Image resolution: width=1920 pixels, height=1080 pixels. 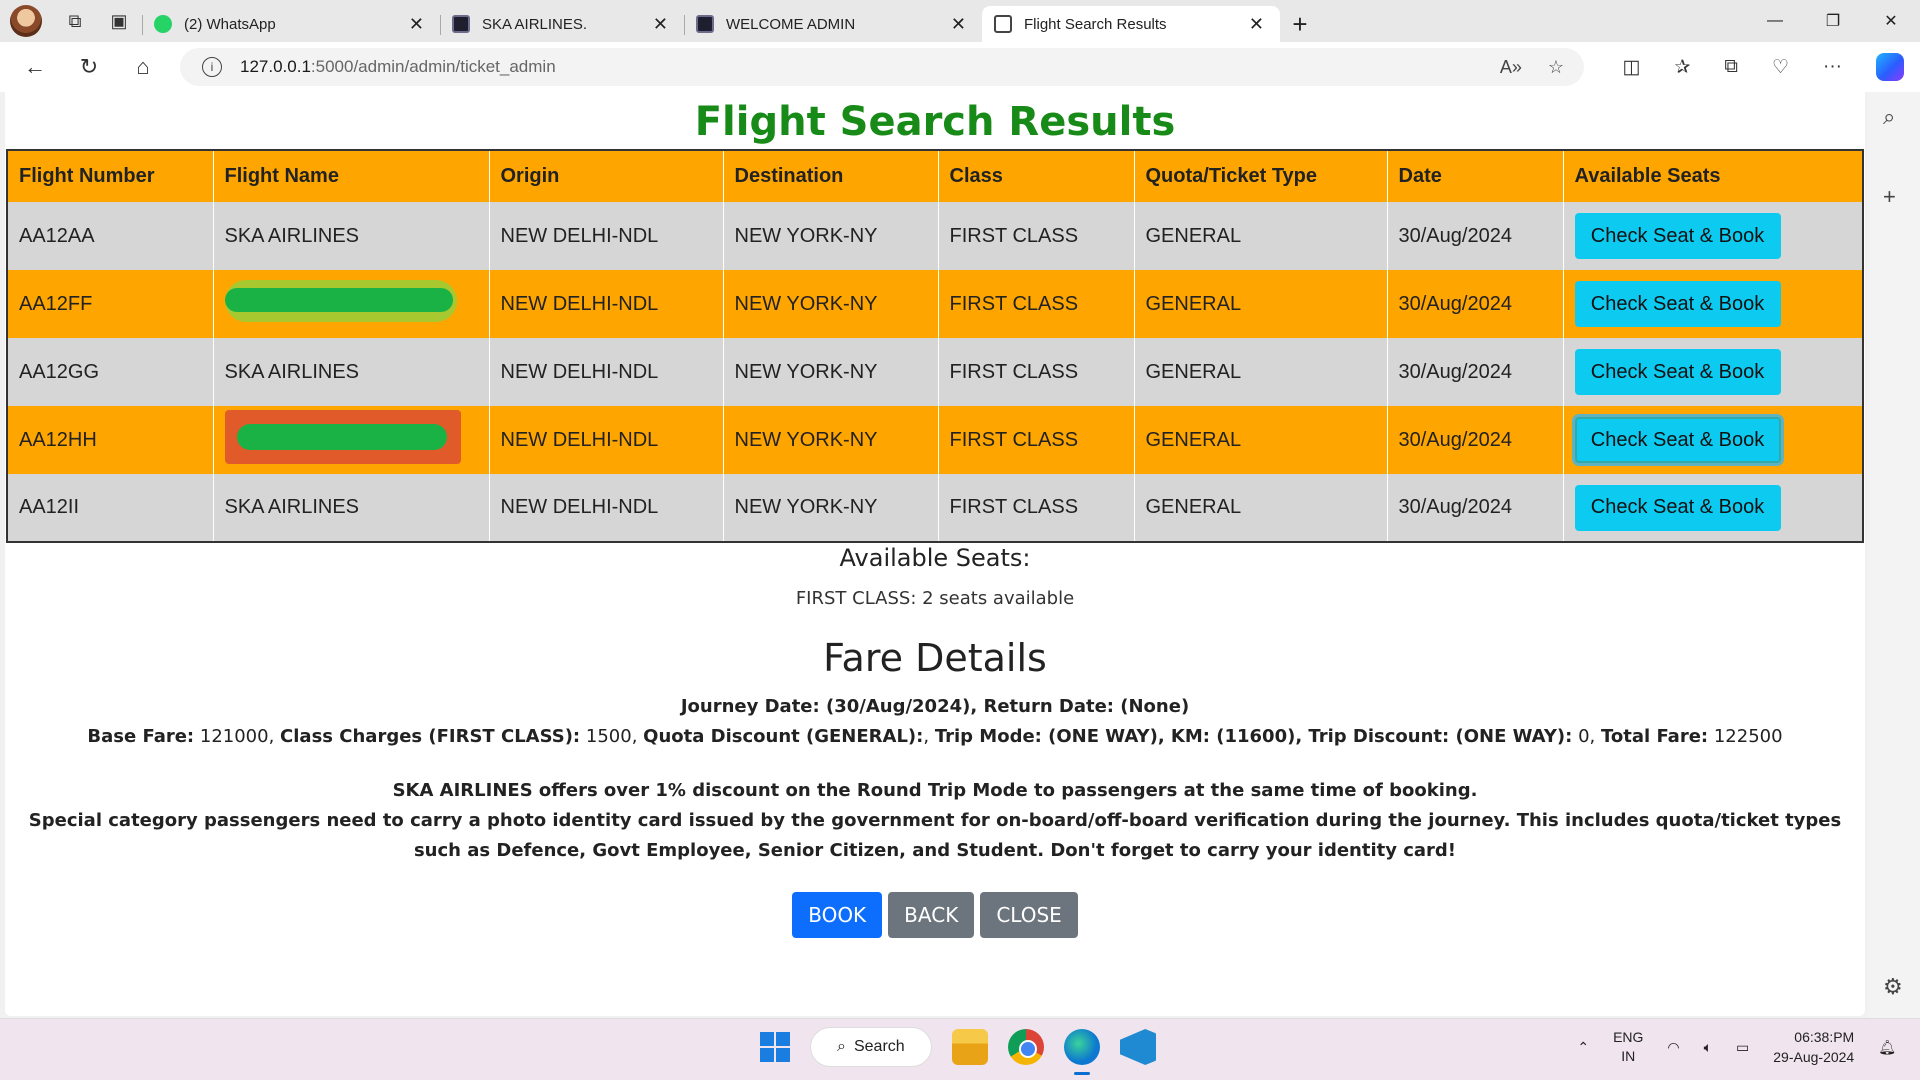 I want to click on collections-icon: ⧉, so click(x=1731, y=67).